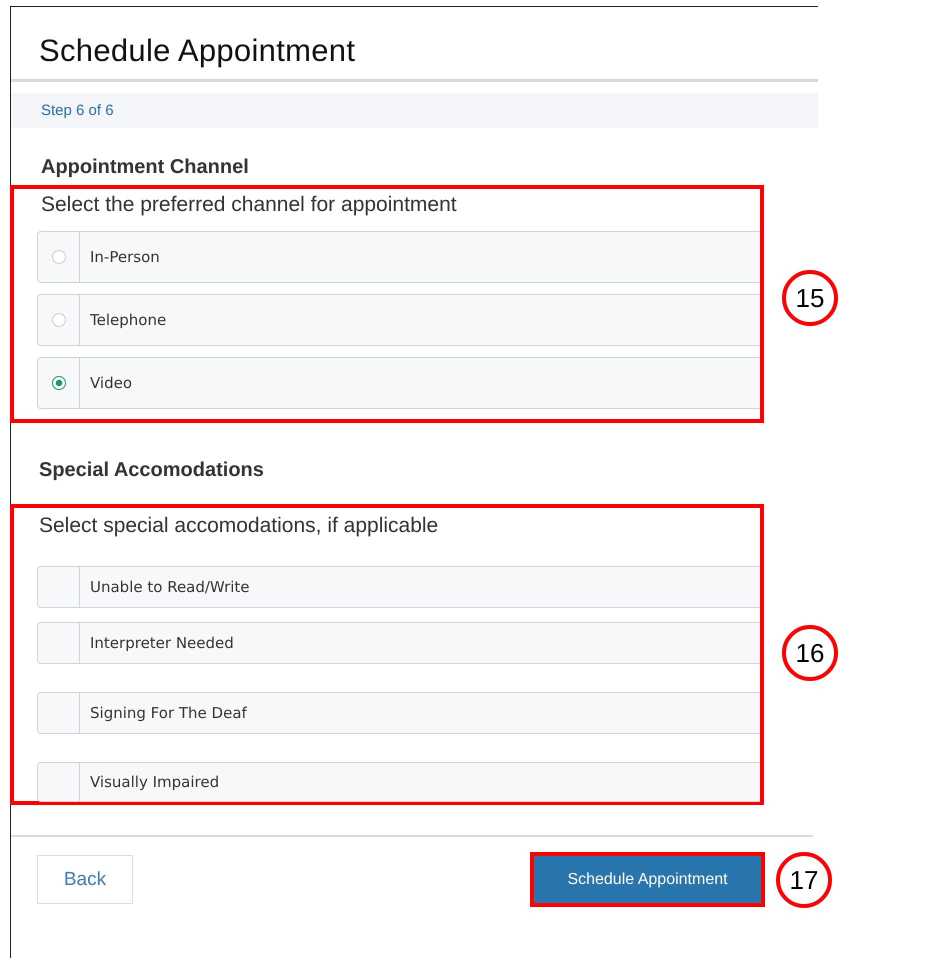 The width and height of the screenshot is (933, 964). Describe the element at coordinates (398, 383) in the screenshot. I see `radio-option: Video` at that location.